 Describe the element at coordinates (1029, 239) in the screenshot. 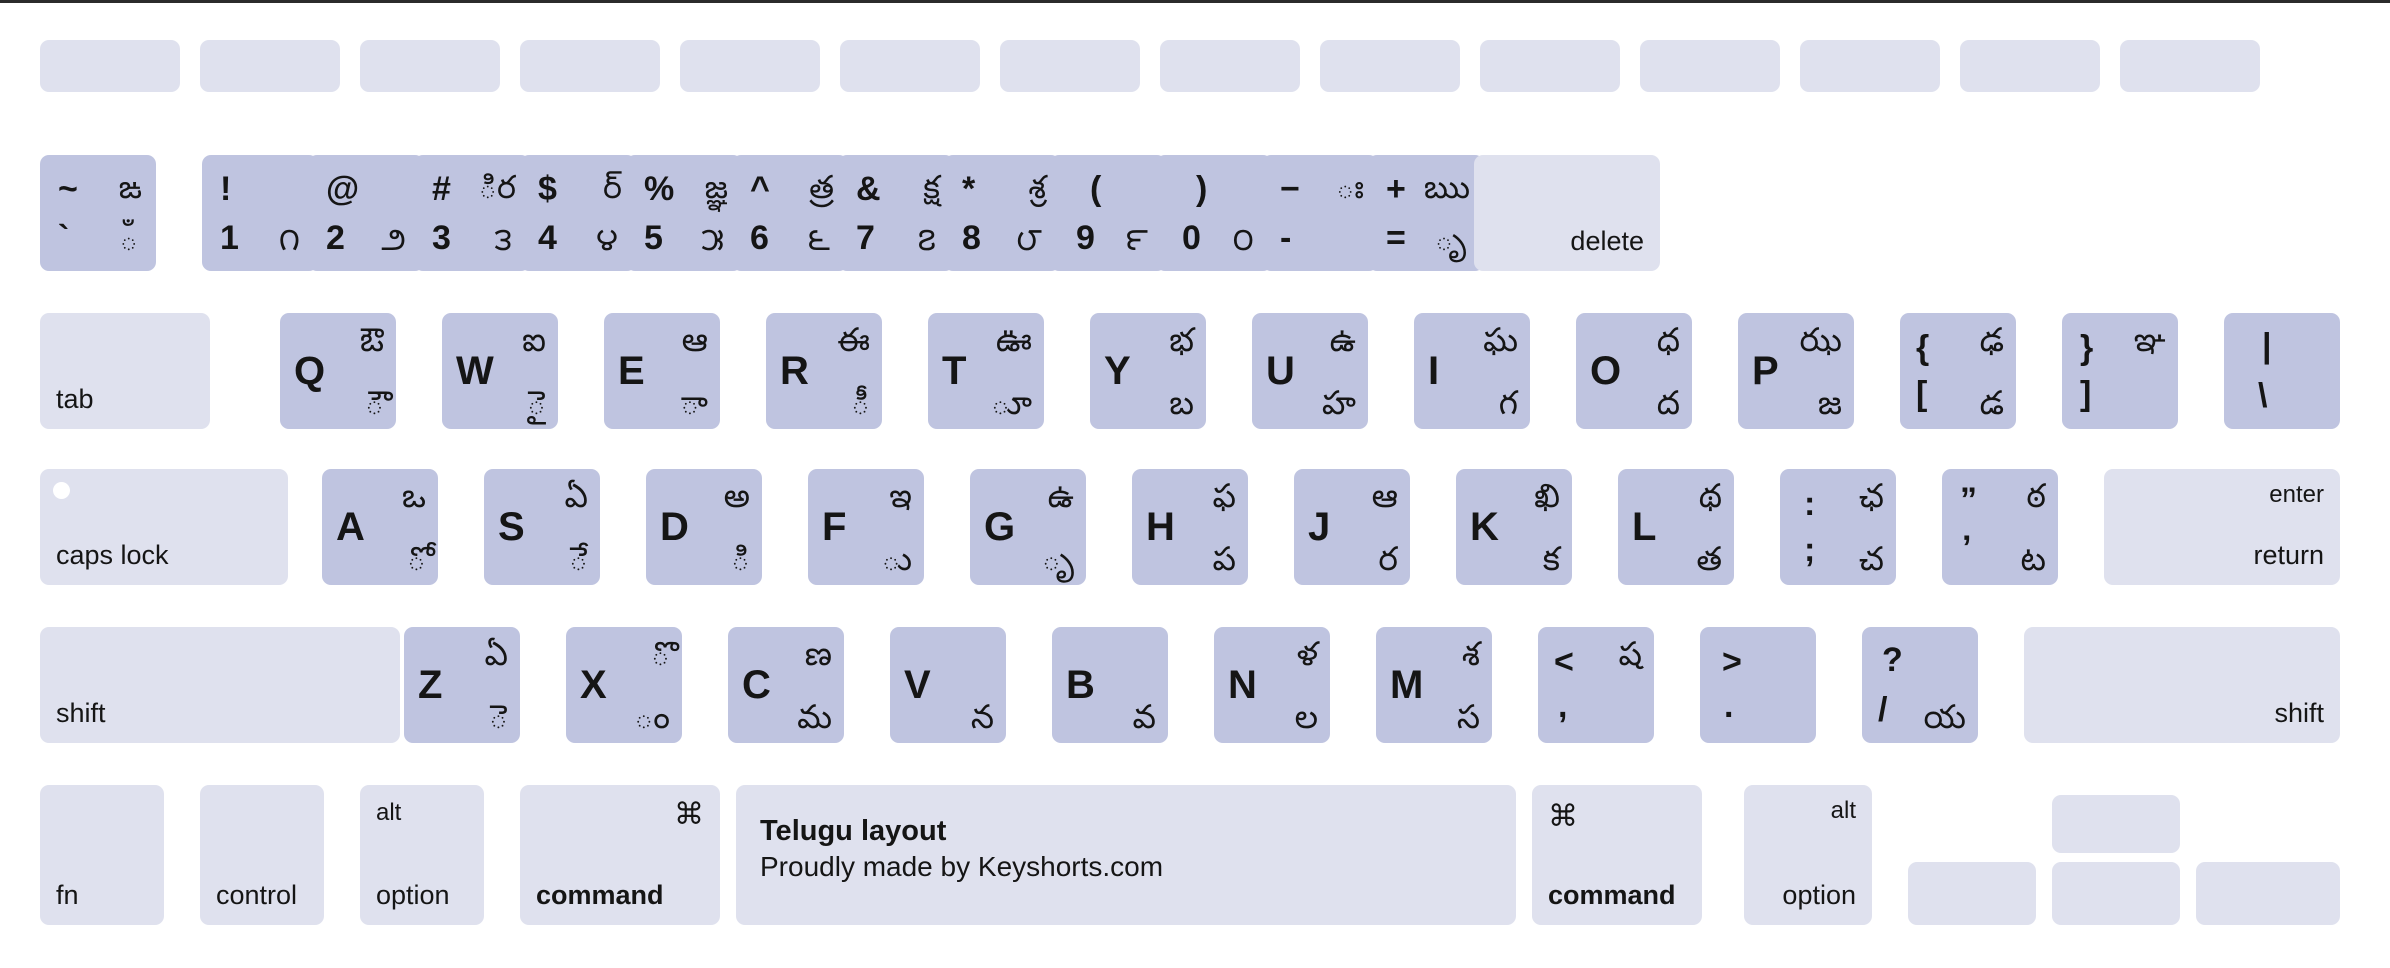

I see `key-8-telugu-digit: ౮` at that location.